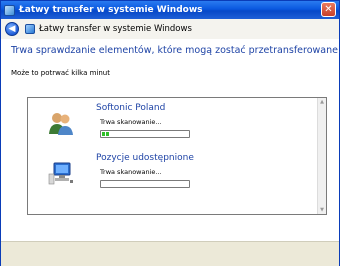  What do you see at coordinates (60, 173) in the screenshot?
I see `shared-computer-icon` at bounding box center [60, 173].